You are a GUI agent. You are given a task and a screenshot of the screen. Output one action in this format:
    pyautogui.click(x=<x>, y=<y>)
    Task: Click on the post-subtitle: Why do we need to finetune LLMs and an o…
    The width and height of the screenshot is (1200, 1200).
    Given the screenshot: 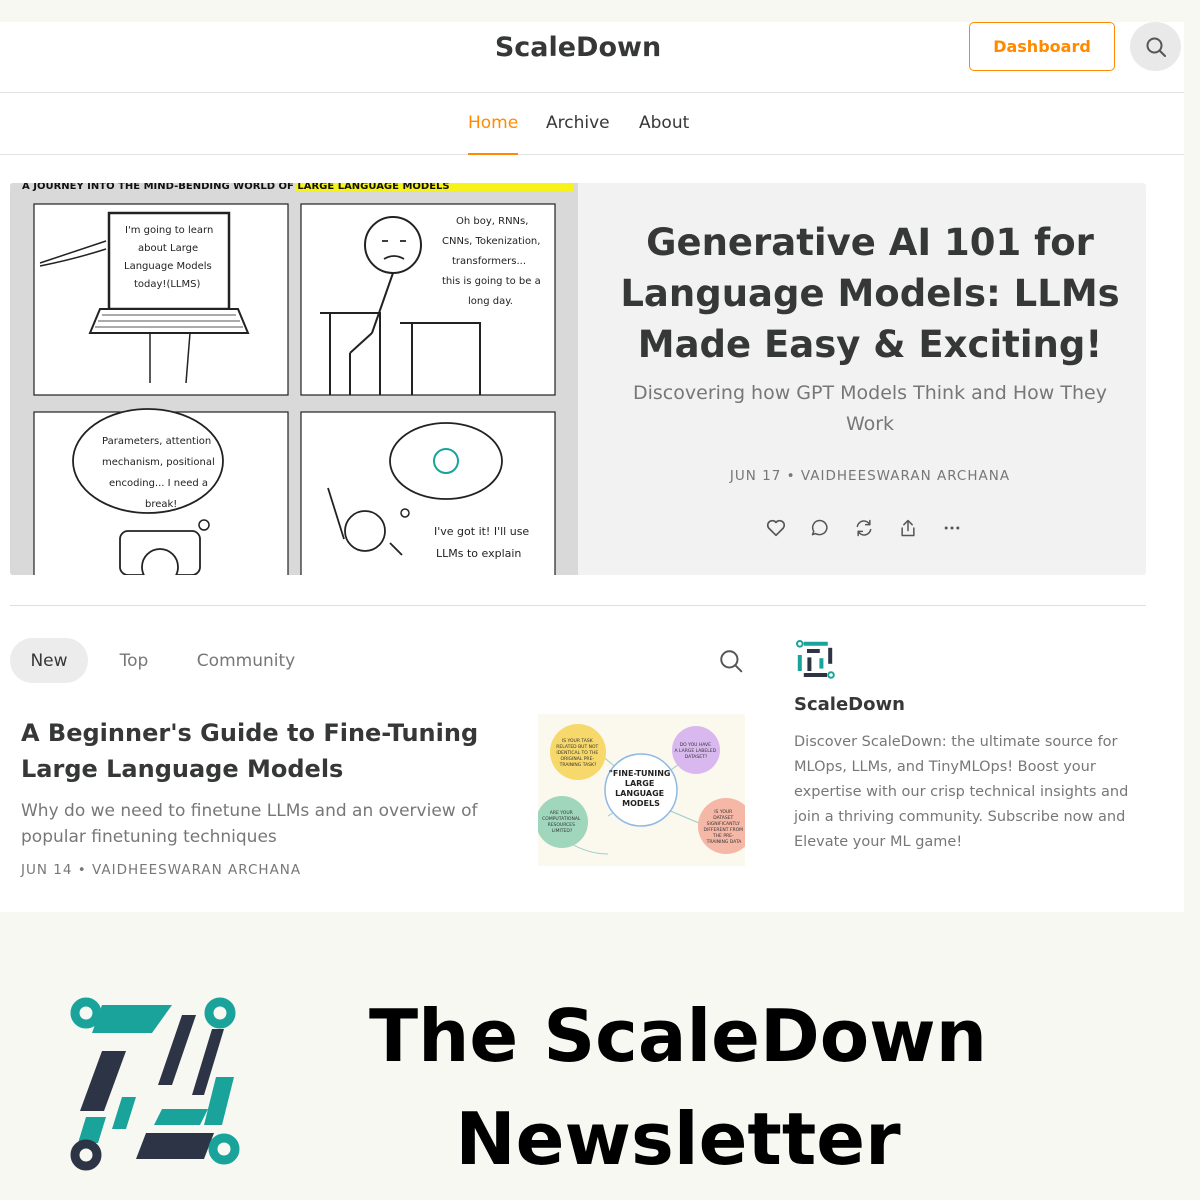 What is the action you would take?
    pyautogui.click(x=249, y=824)
    